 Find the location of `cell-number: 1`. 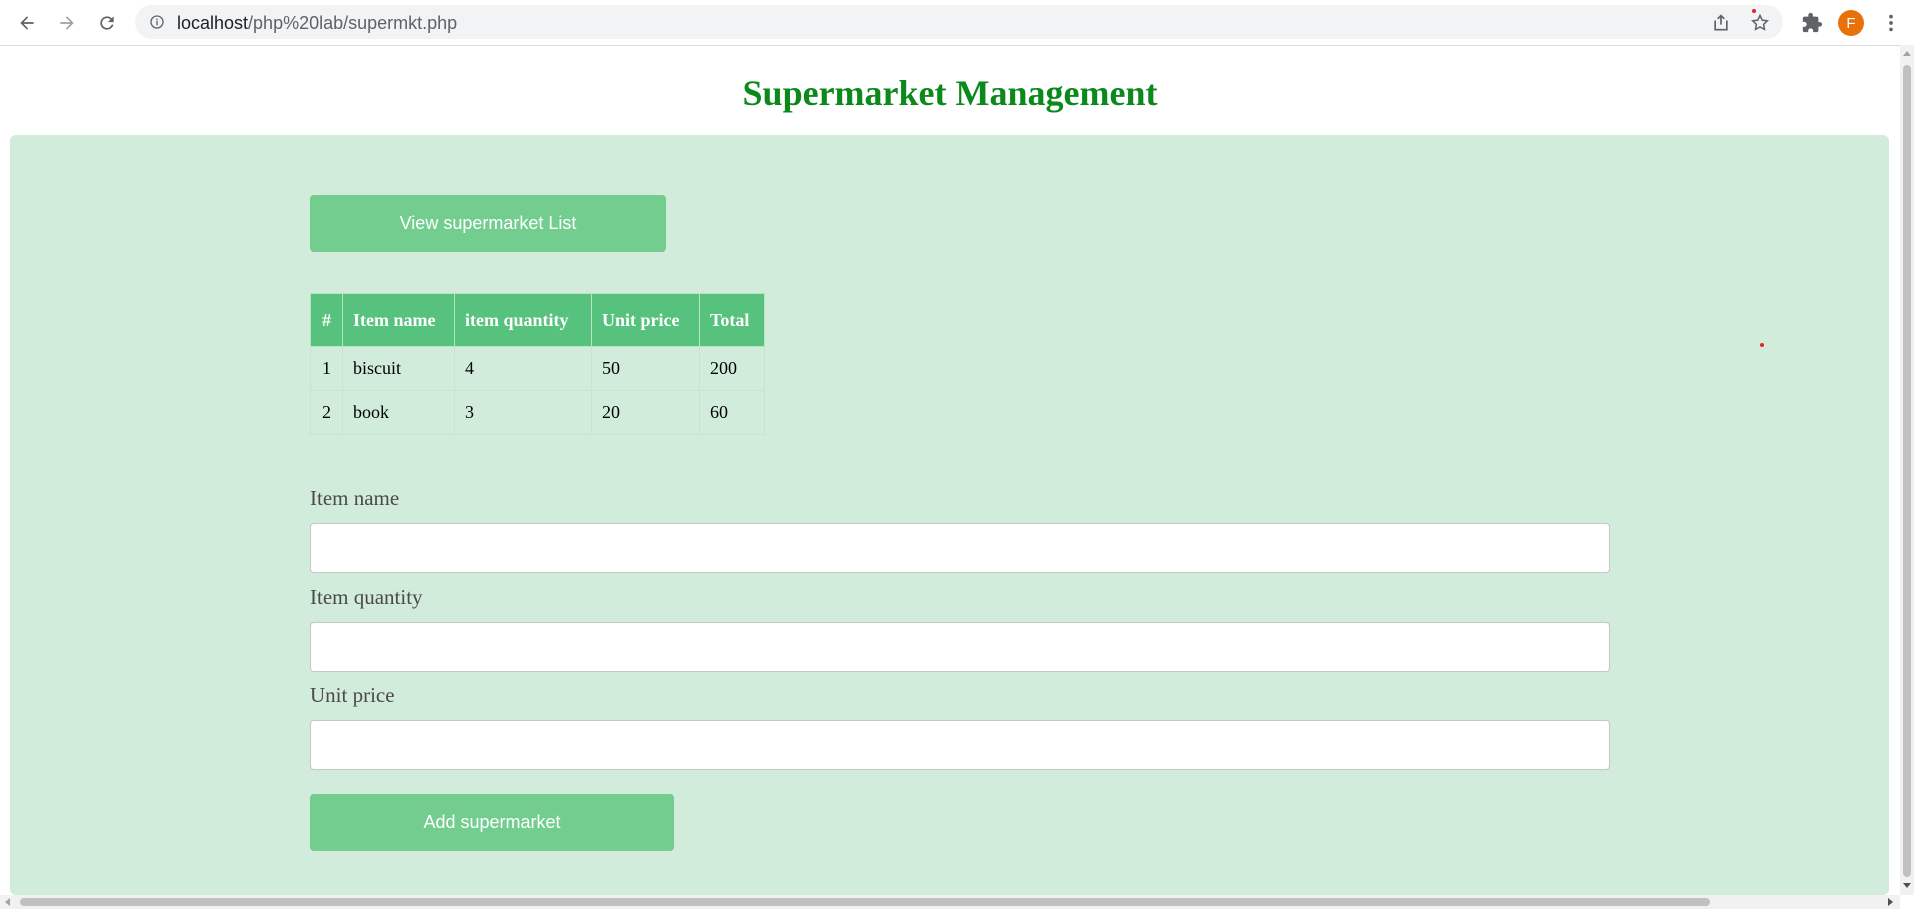

cell-number: 1 is located at coordinates (326, 368).